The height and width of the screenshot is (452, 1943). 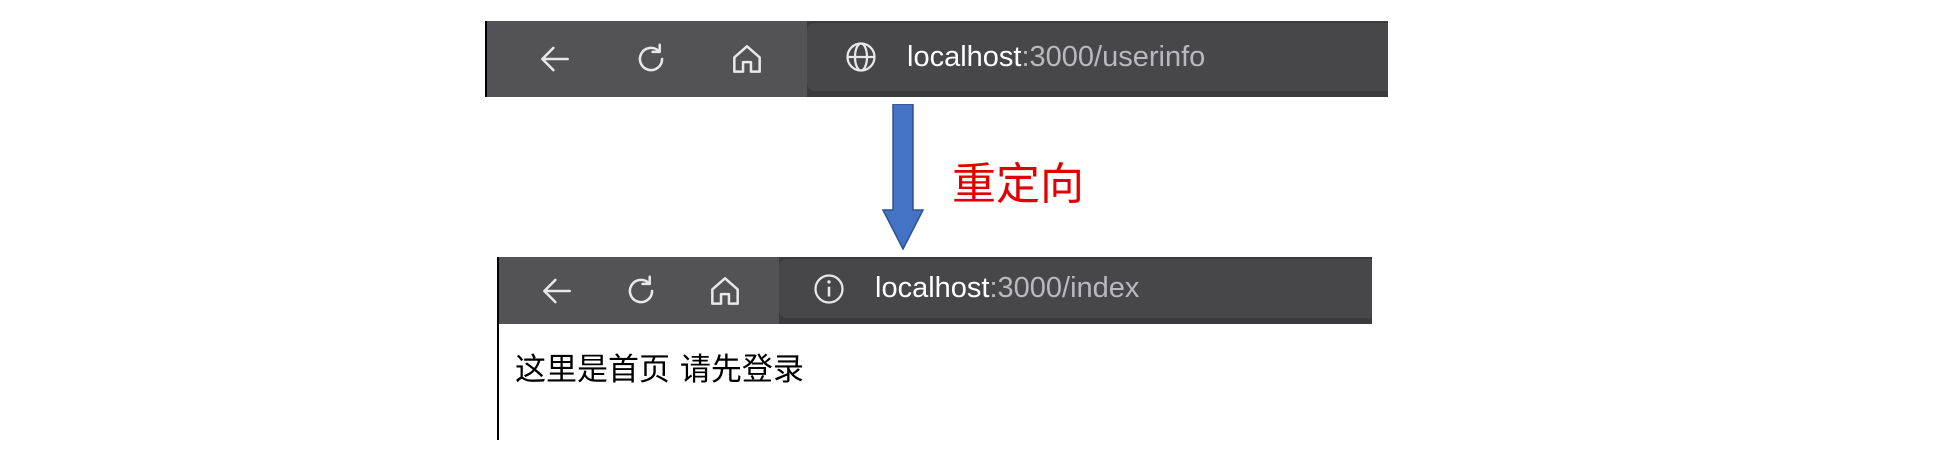 I want to click on globe-icon, so click(x=861, y=57).